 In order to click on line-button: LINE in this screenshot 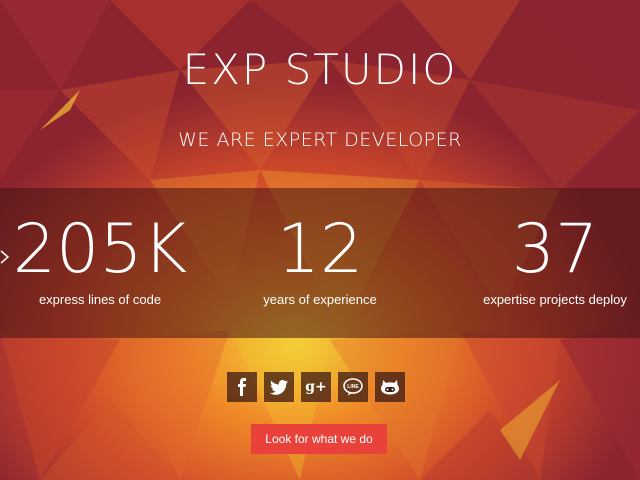, I will do `click(353, 387)`.